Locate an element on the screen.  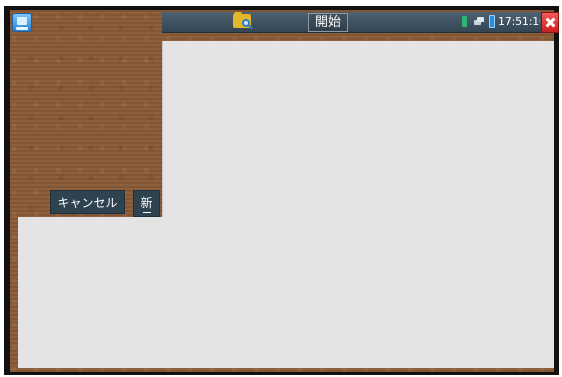
device-icon is located at coordinates (479, 21).